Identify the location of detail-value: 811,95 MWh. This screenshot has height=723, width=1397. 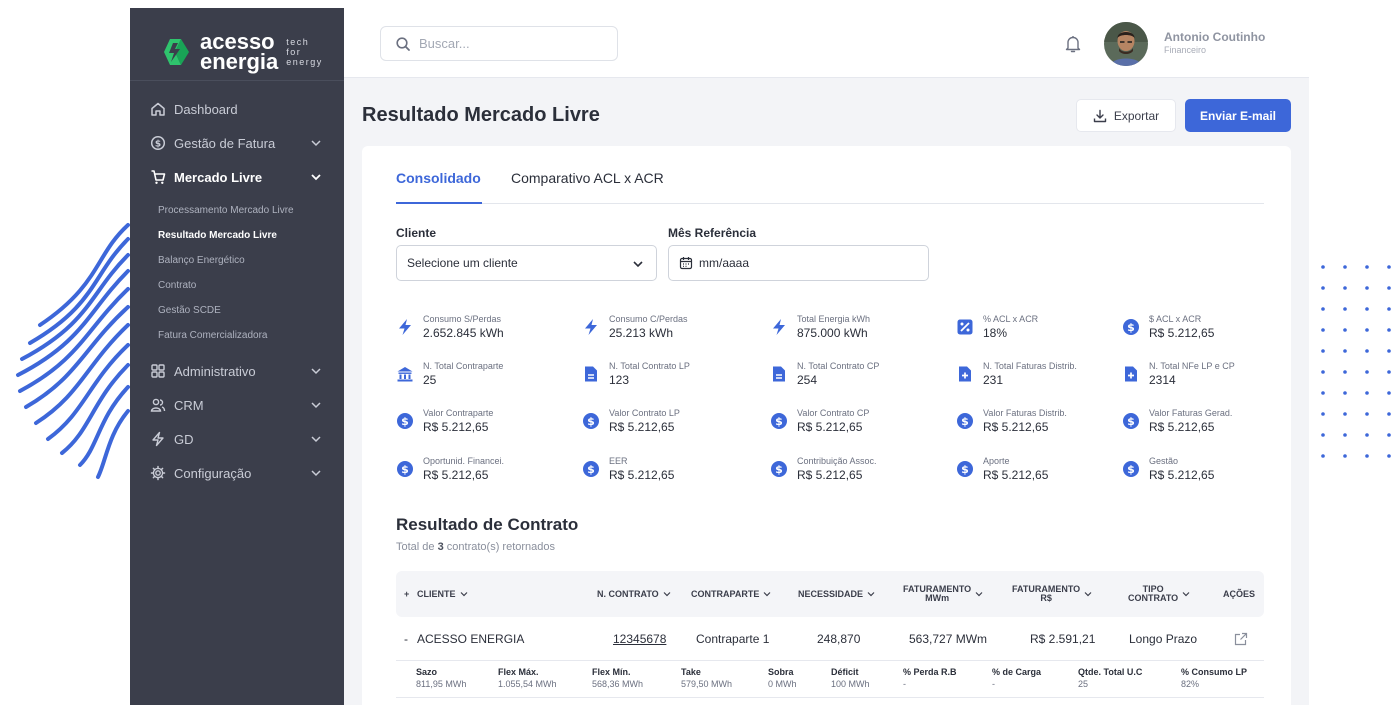
(441, 684).